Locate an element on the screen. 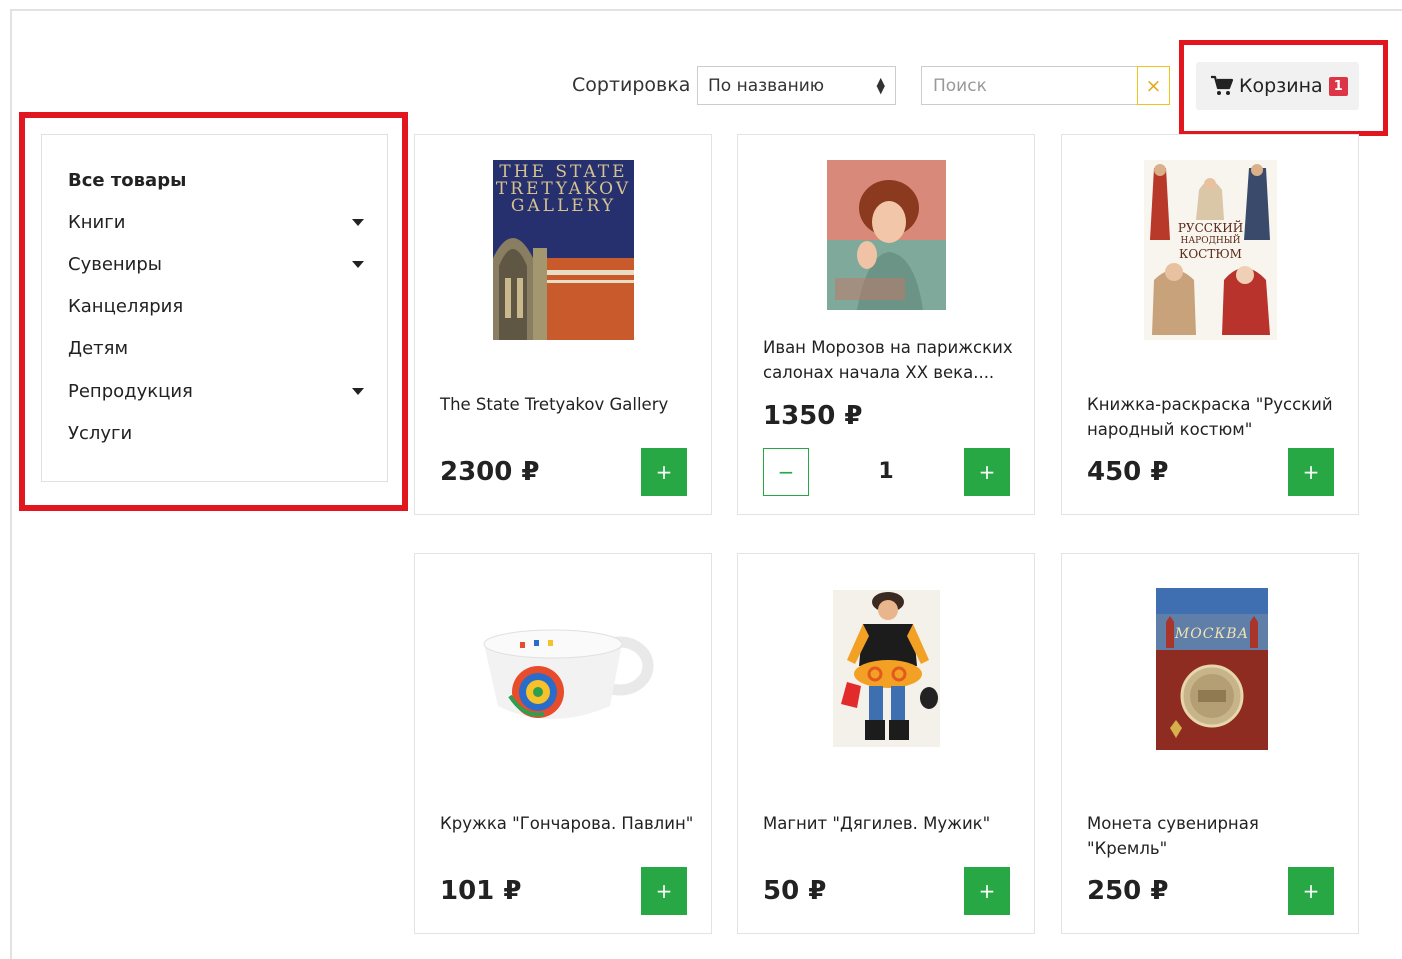 The height and width of the screenshot is (959, 1402). page-top-border is located at coordinates (706, 10).